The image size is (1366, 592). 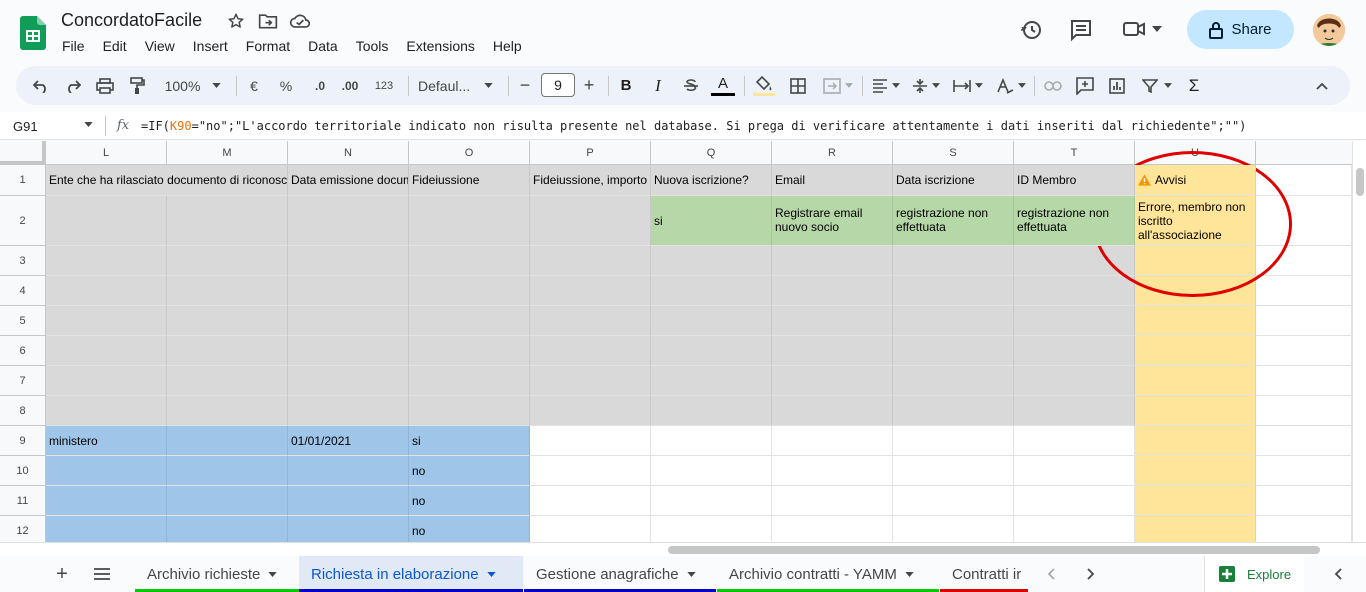 I want to click on all-sheets-icon, so click(x=102, y=574).